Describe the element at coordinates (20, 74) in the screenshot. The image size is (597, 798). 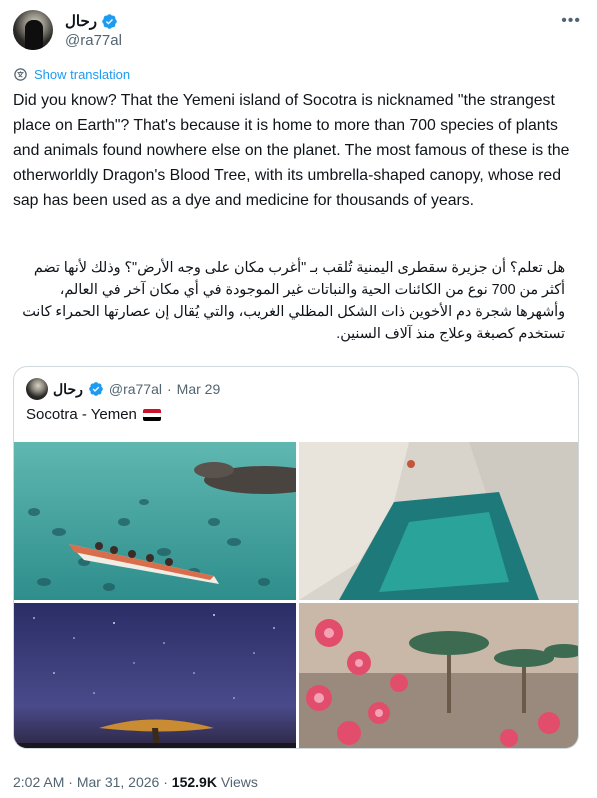
I see `globe-translate-icon` at that location.